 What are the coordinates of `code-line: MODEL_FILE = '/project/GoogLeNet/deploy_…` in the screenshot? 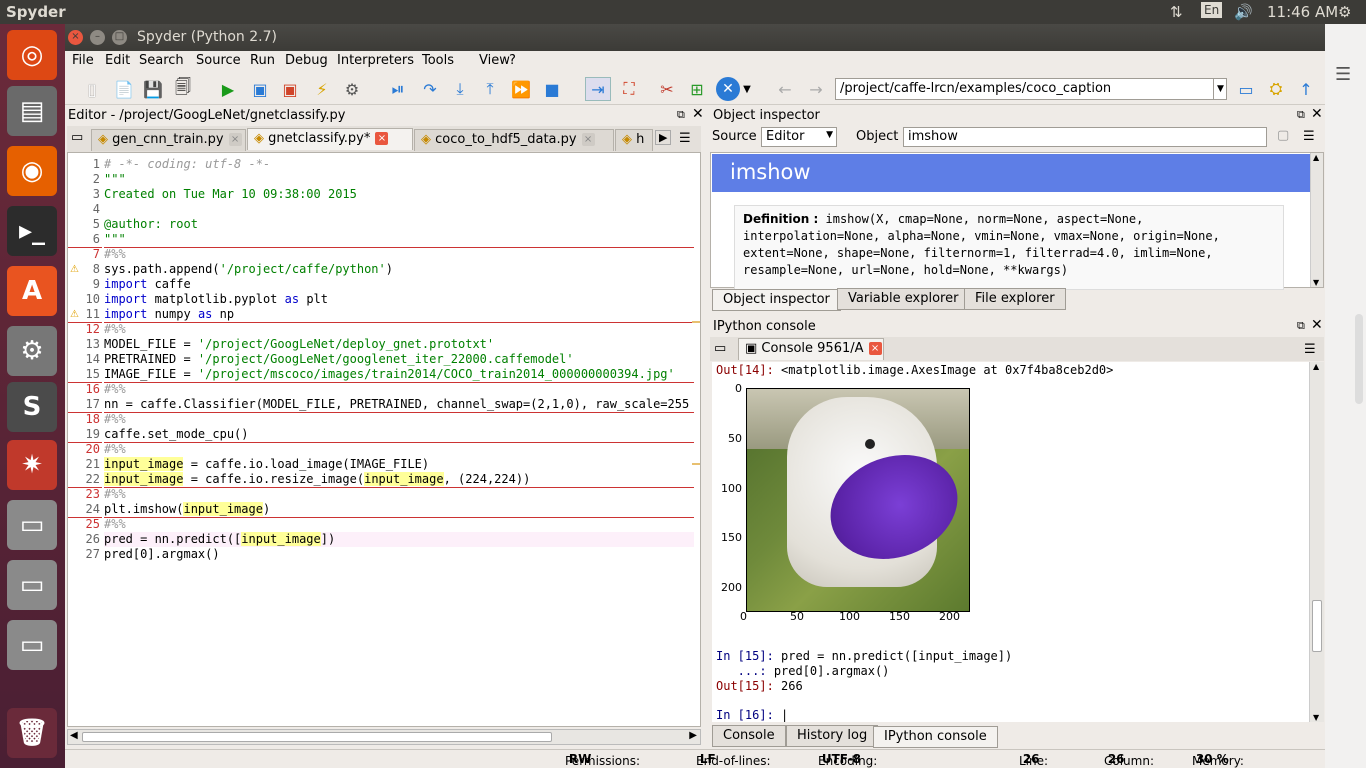 It's located at (299, 344).